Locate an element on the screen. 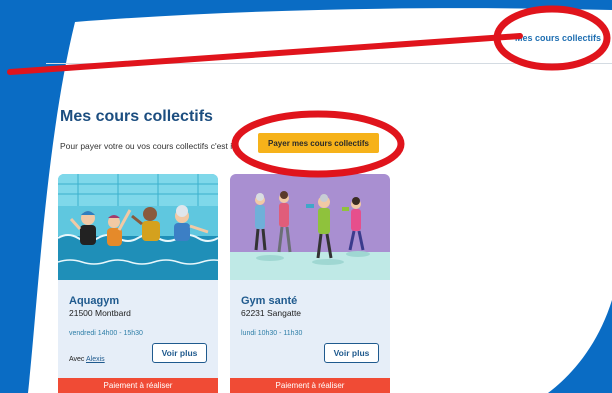  gym-illustration is located at coordinates (310, 227).